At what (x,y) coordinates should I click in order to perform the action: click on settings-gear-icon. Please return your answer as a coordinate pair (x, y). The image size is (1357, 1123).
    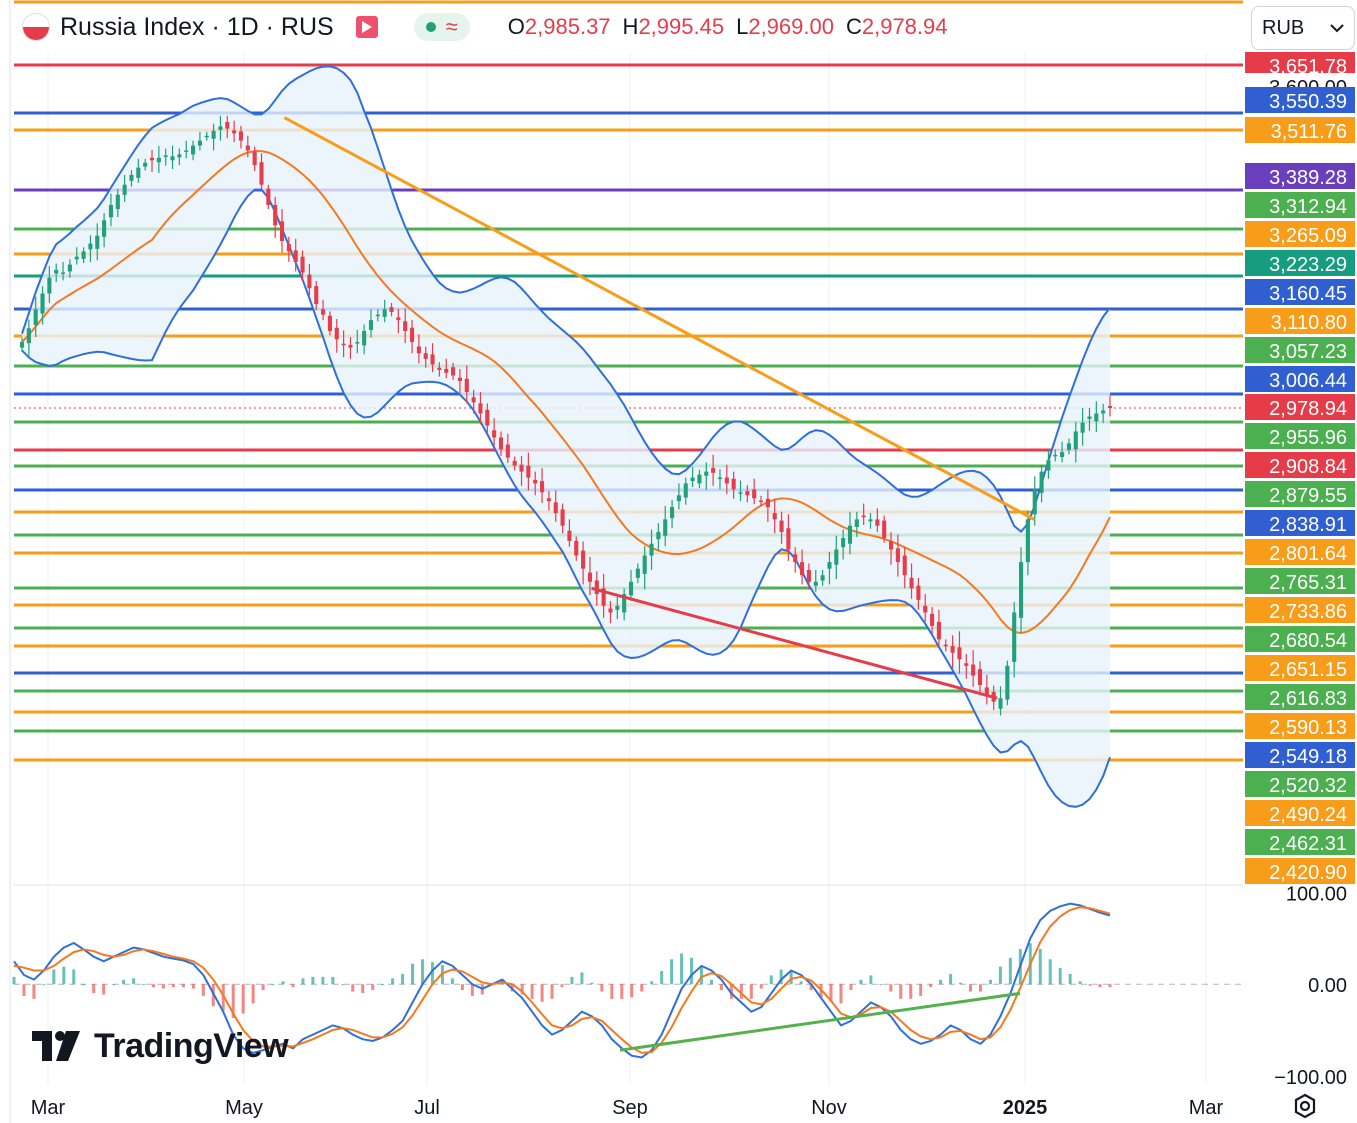
    Looking at the image, I should click on (1305, 1107).